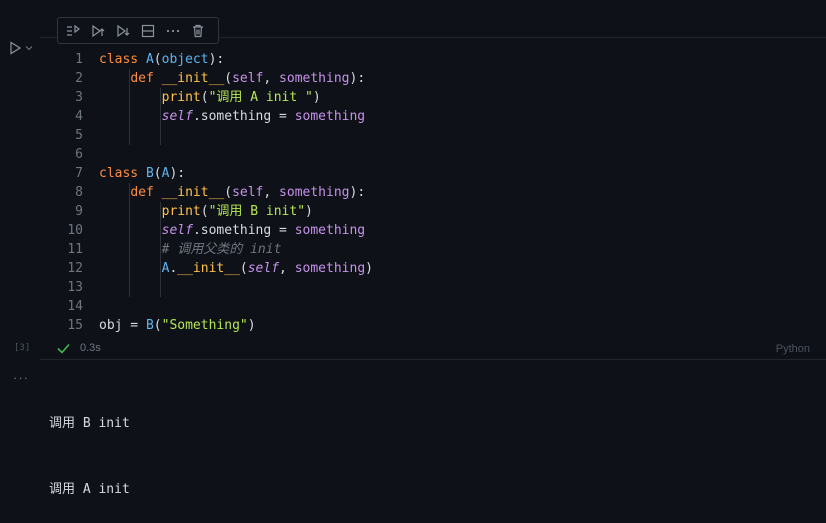 The height and width of the screenshot is (523, 826). What do you see at coordinates (89, 446) in the screenshot?
I see `cell-output: 调用 B init 调用 A init` at bounding box center [89, 446].